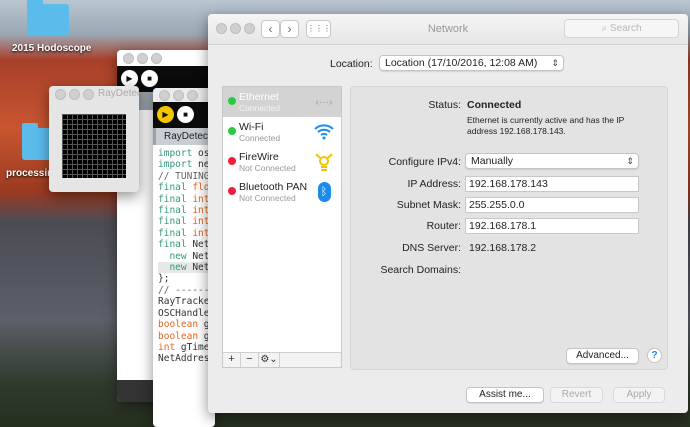  I want to click on code-line: import osc, so click(186, 153).